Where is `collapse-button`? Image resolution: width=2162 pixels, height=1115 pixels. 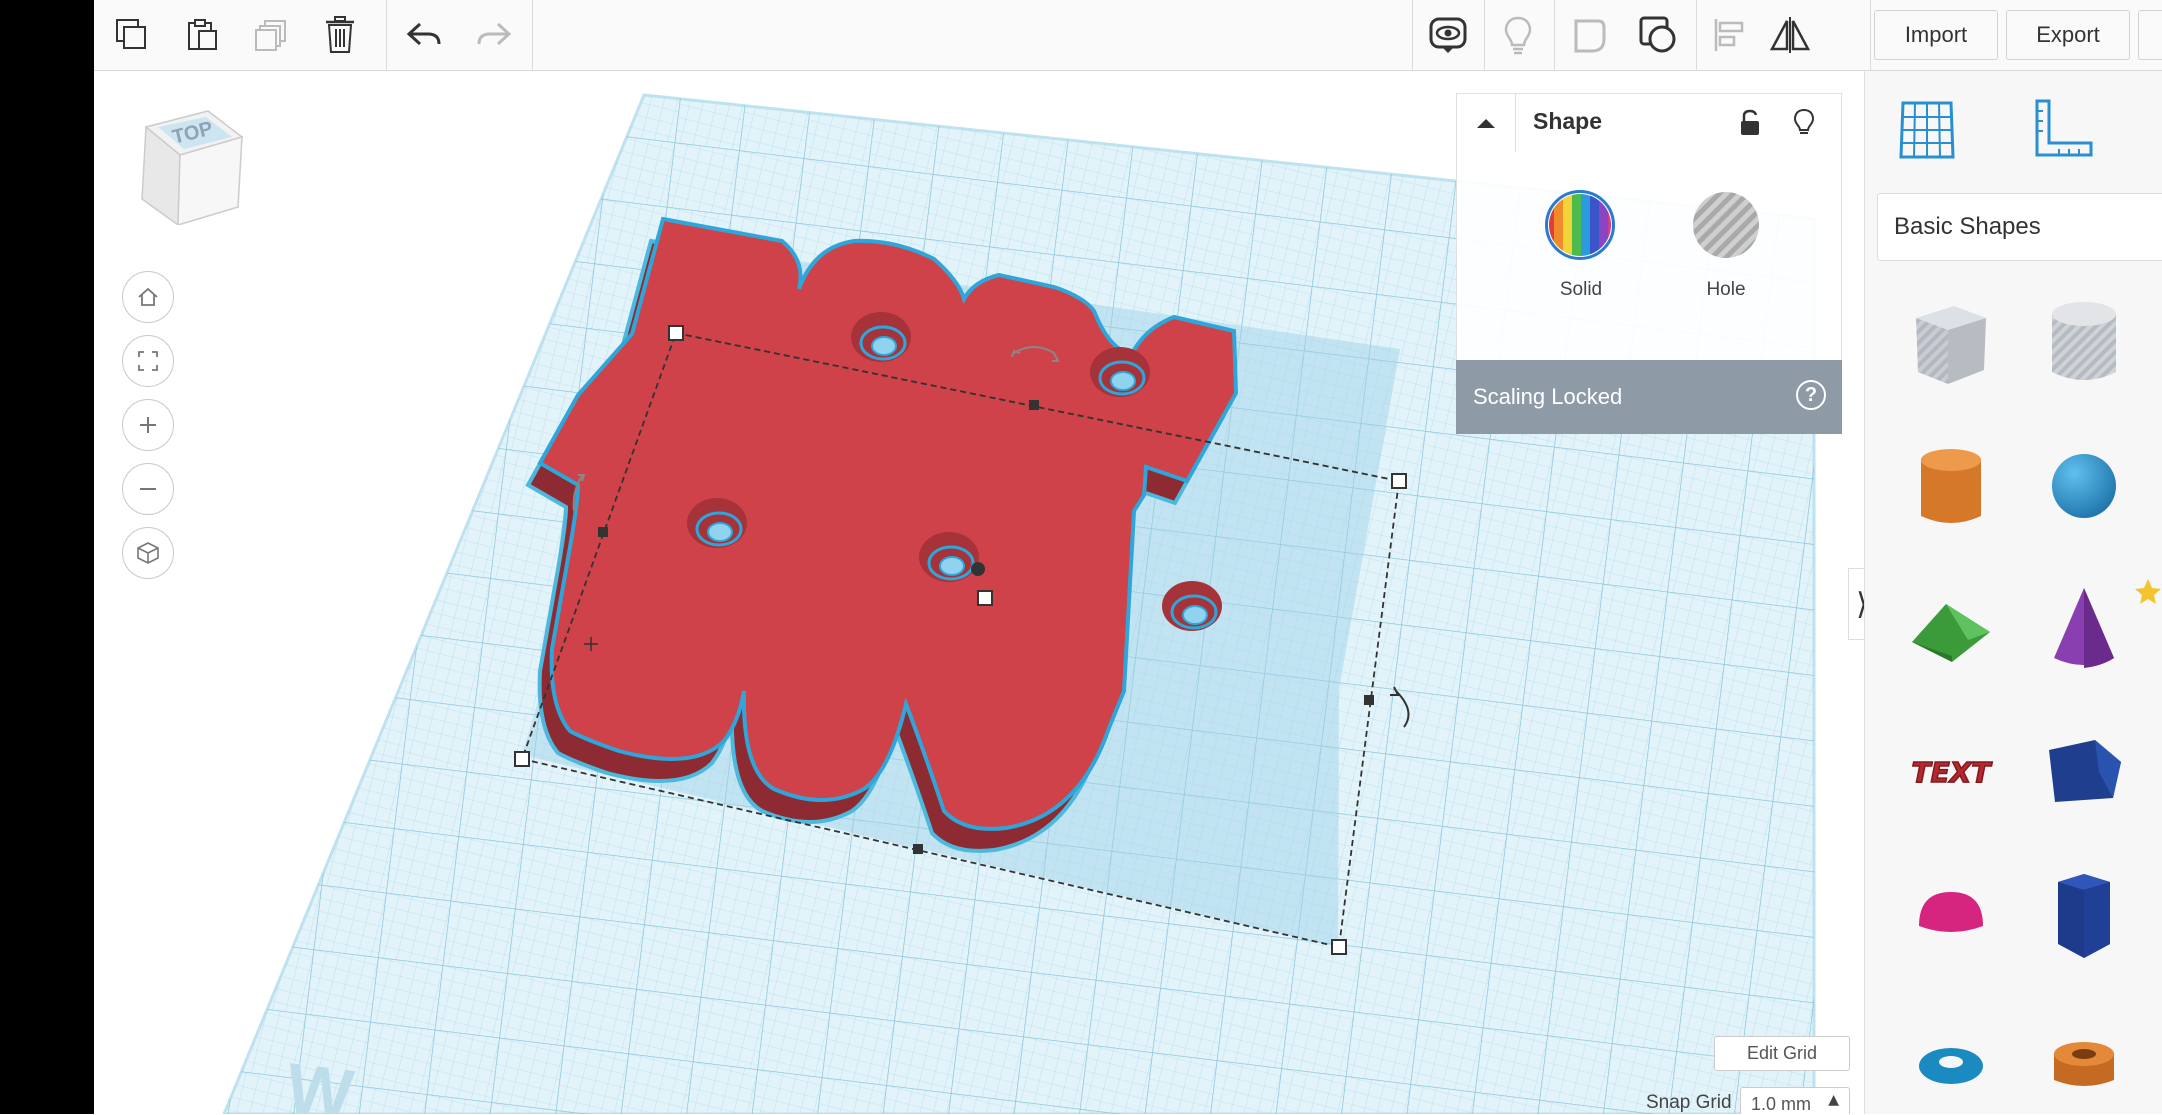 collapse-button is located at coordinates (1486, 123).